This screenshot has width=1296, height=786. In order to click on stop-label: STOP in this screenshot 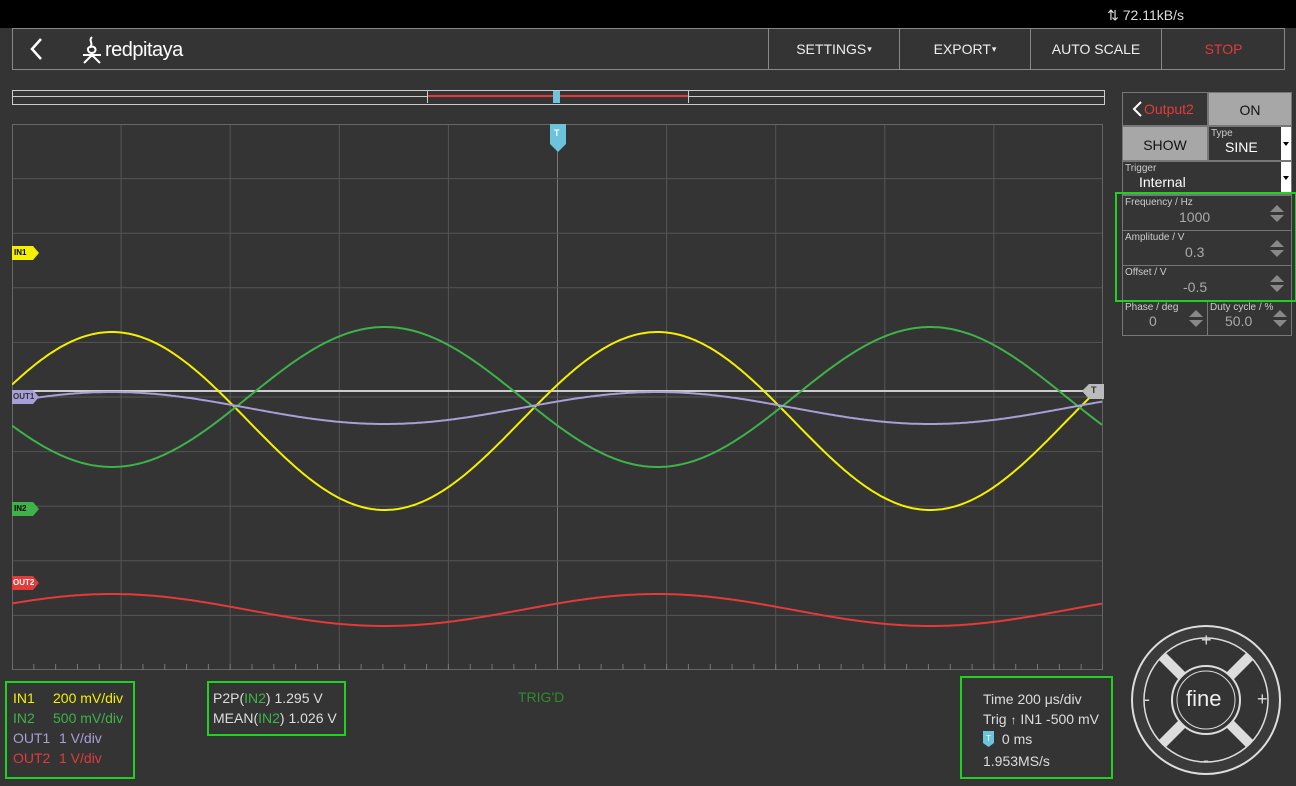, I will do `click(1223, 49)`.